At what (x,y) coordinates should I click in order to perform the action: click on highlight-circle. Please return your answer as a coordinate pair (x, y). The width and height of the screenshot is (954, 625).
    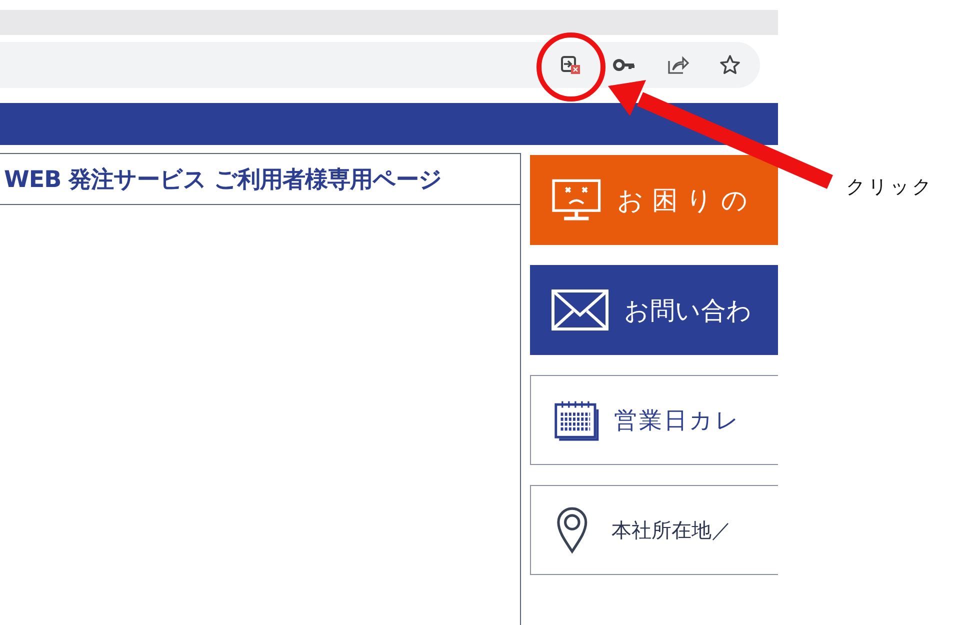
    Looking at the image, I should click on (571, 67).